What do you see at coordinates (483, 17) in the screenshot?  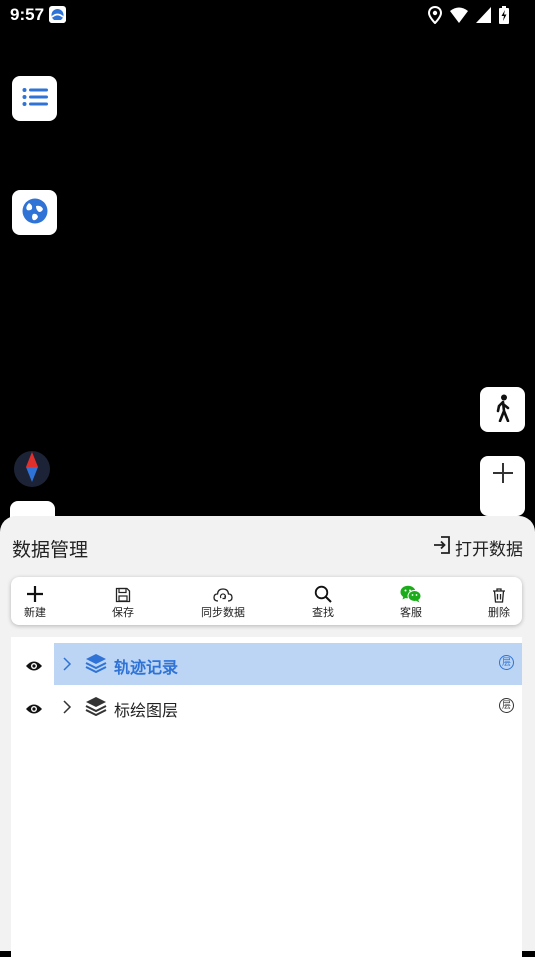 I see `cellular-signal-icon` at bounding box center [483, 17].